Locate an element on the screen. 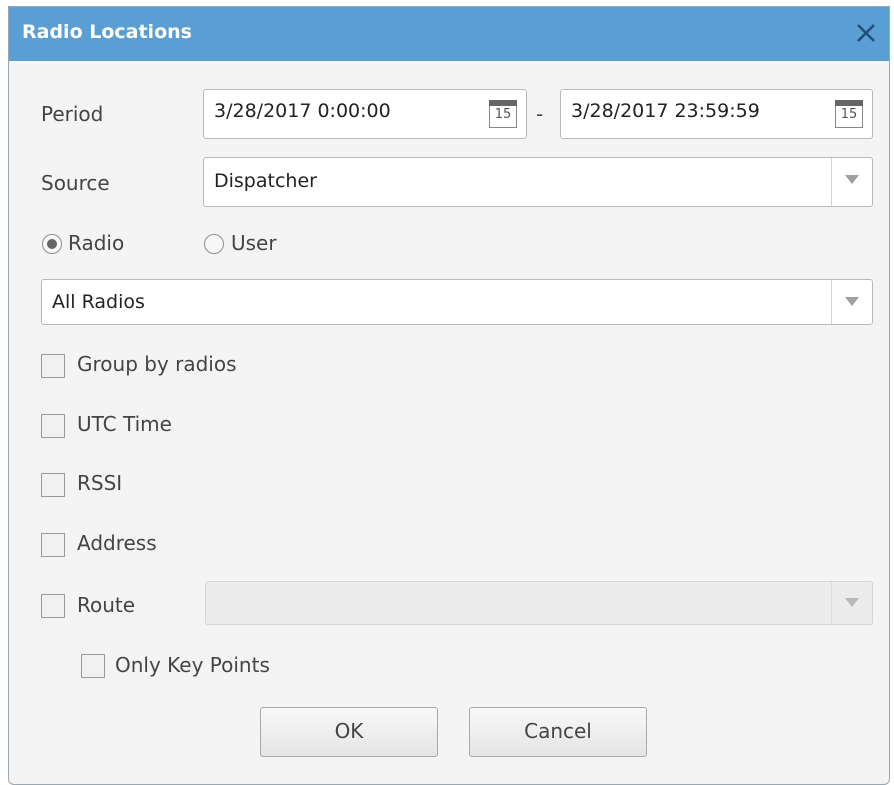 This screenshot has height=785, width=894. radio-option-radio-label: Radio is located at coordinates (96, 243).